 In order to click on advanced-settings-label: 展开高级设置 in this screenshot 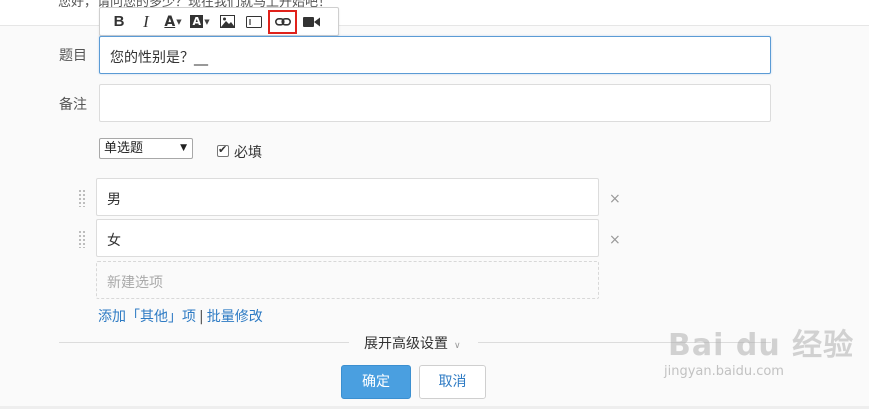, I will do `click(406, 344)`.